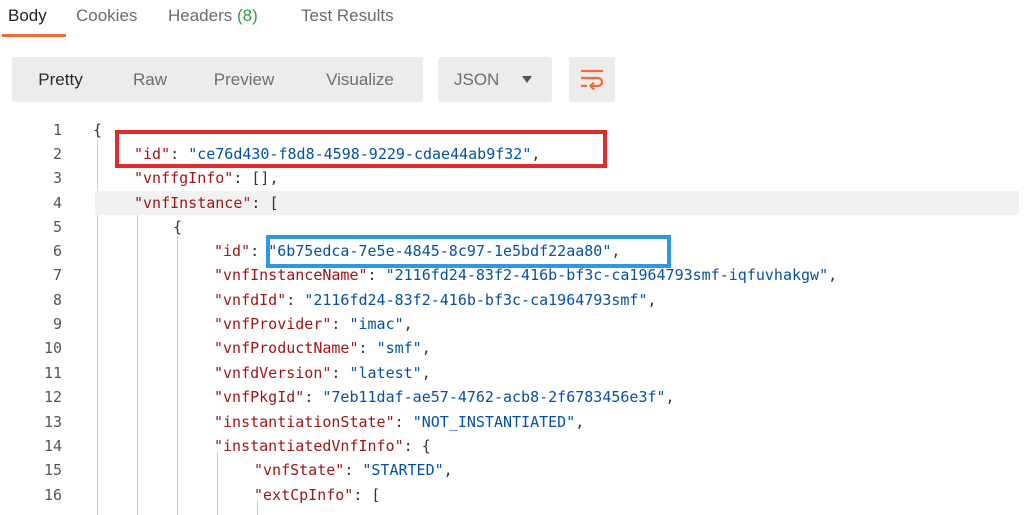 This screenshot has width=1024, height=515. Describe the element at coordinates (309, 446) in the screenshot. I see `json-key: "instantiatedVnfInfo"` at that location.